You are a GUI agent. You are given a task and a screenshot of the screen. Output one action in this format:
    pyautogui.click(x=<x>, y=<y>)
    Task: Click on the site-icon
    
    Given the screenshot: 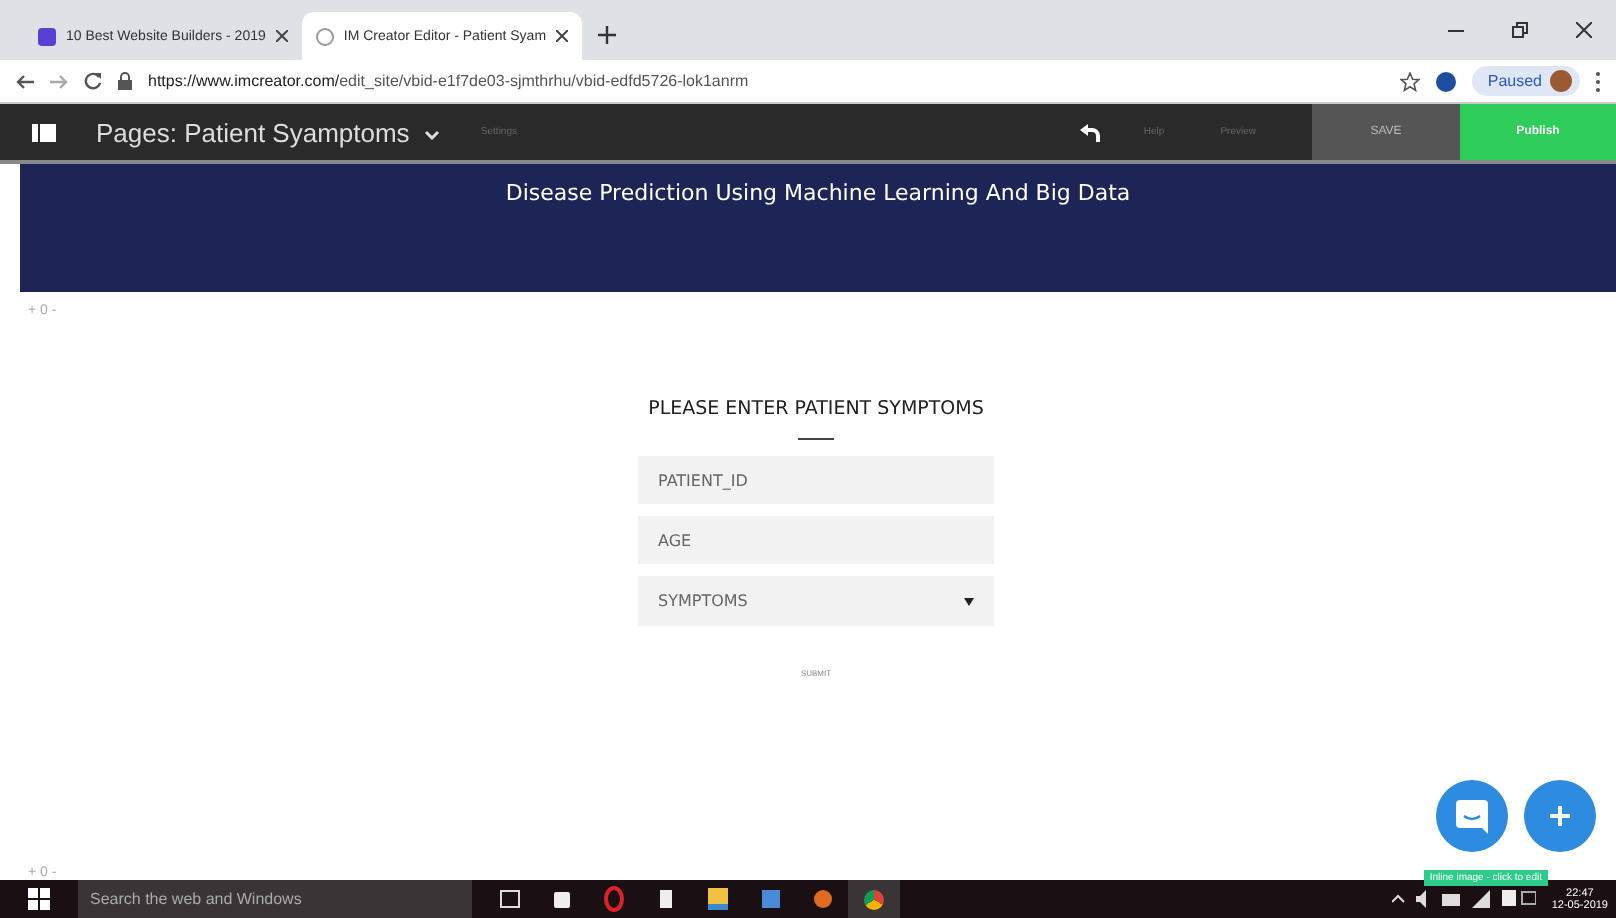 What is the action you would take?
    pyautogui.click(x=47, y=36)
    